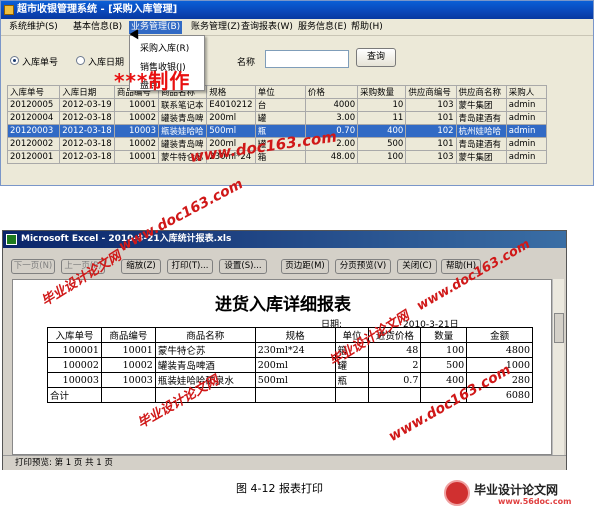 This screenshot has height=511, width=594. I want to click on next-page-button: 下一页(N), so click(33, 266).